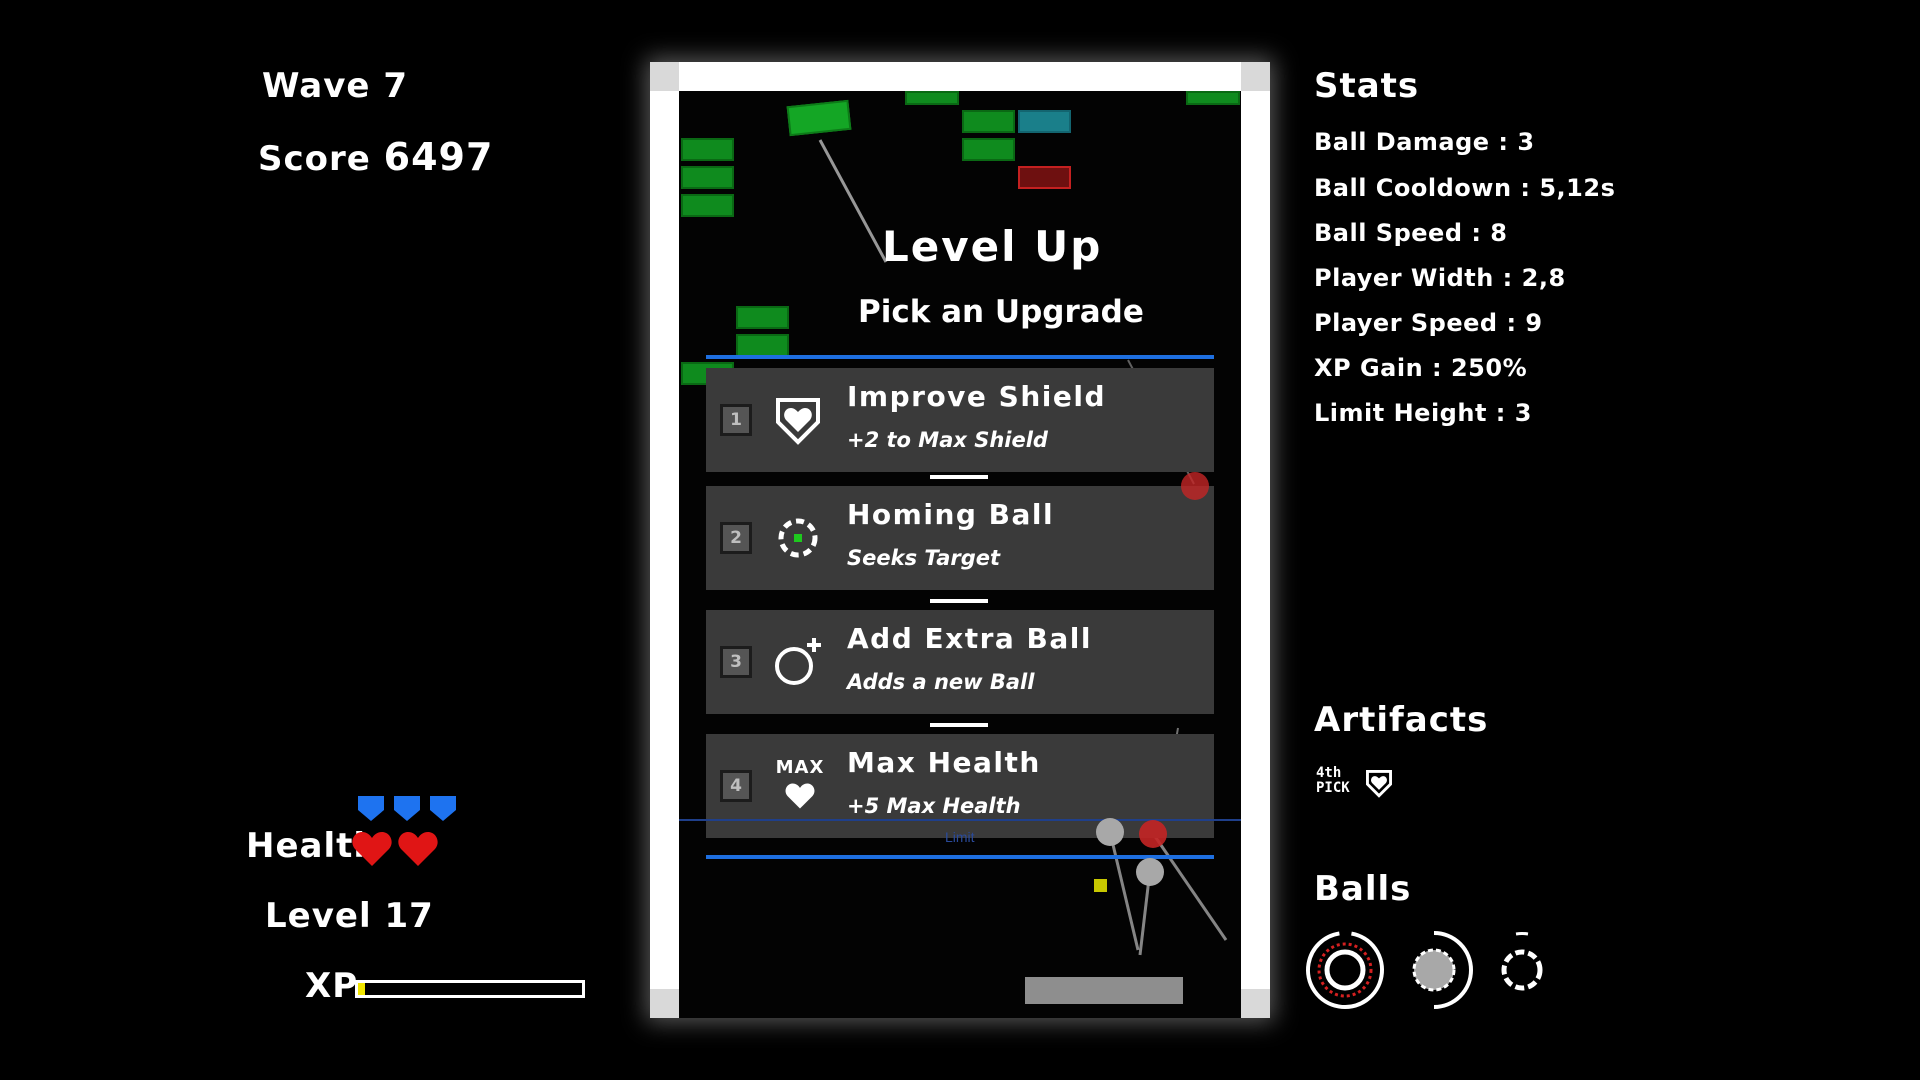 This screenshot has width=1920, height=1080. What do you see at coordinates (1104, 990) in the screenshot?
I see `player-paddle` at bounding box center [1104, 990].